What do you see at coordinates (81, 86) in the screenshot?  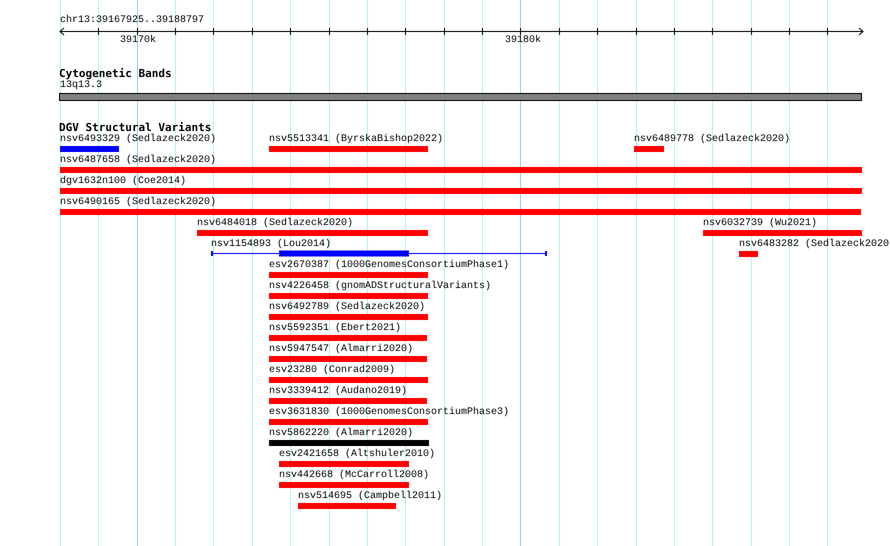 I see `band-label: 13q13.3` at bounding box center [81, 86].